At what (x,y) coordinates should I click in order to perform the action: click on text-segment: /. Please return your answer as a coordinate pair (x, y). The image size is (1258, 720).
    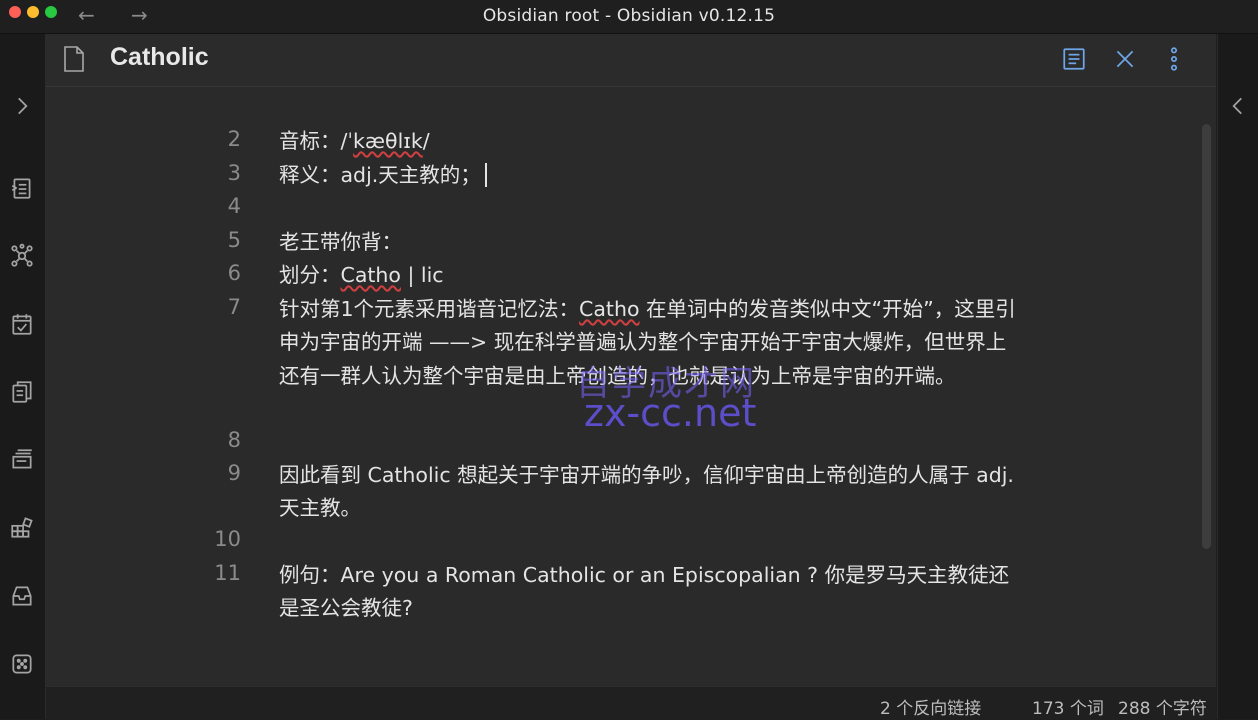
    Looking at the image, I should click on (426, 141).